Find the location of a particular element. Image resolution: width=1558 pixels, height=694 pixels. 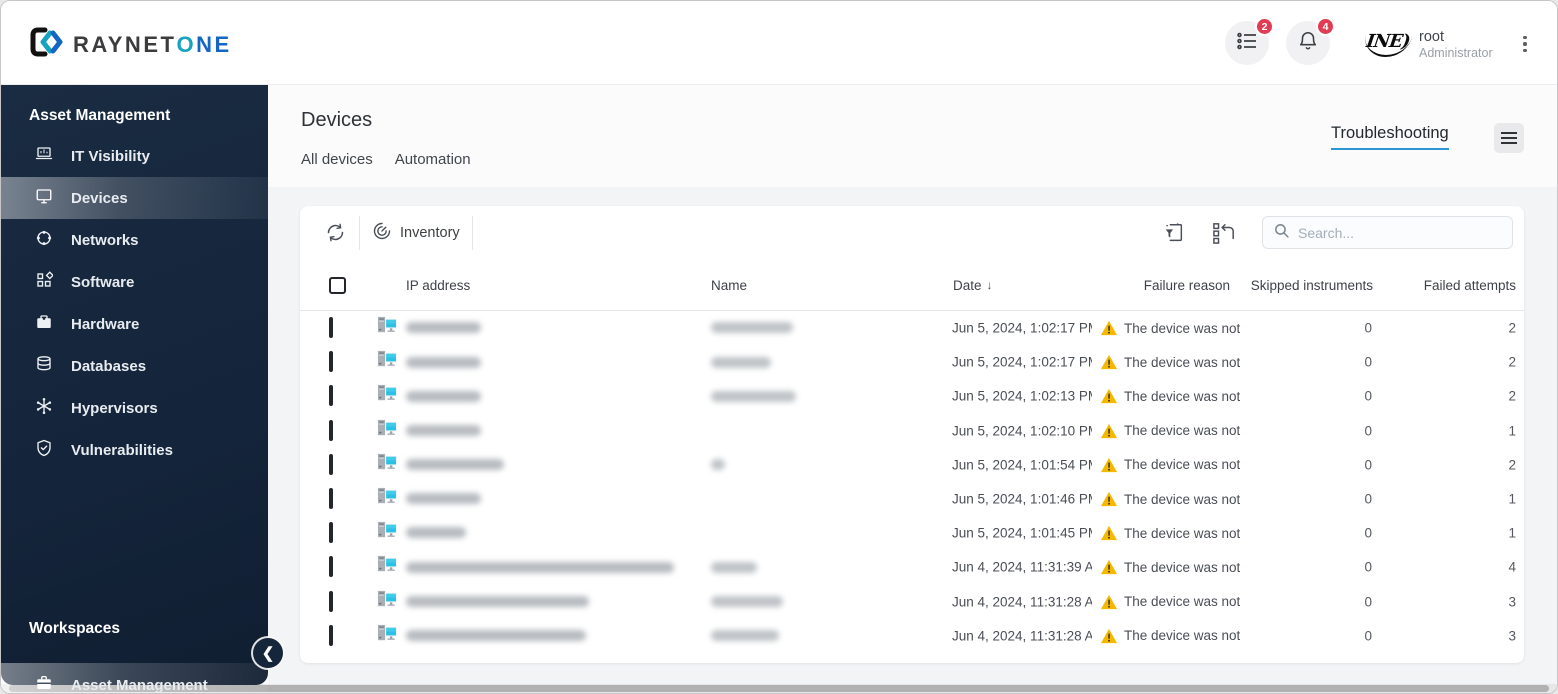

task-list-button: 2 is located at coordinates (1249, 41).